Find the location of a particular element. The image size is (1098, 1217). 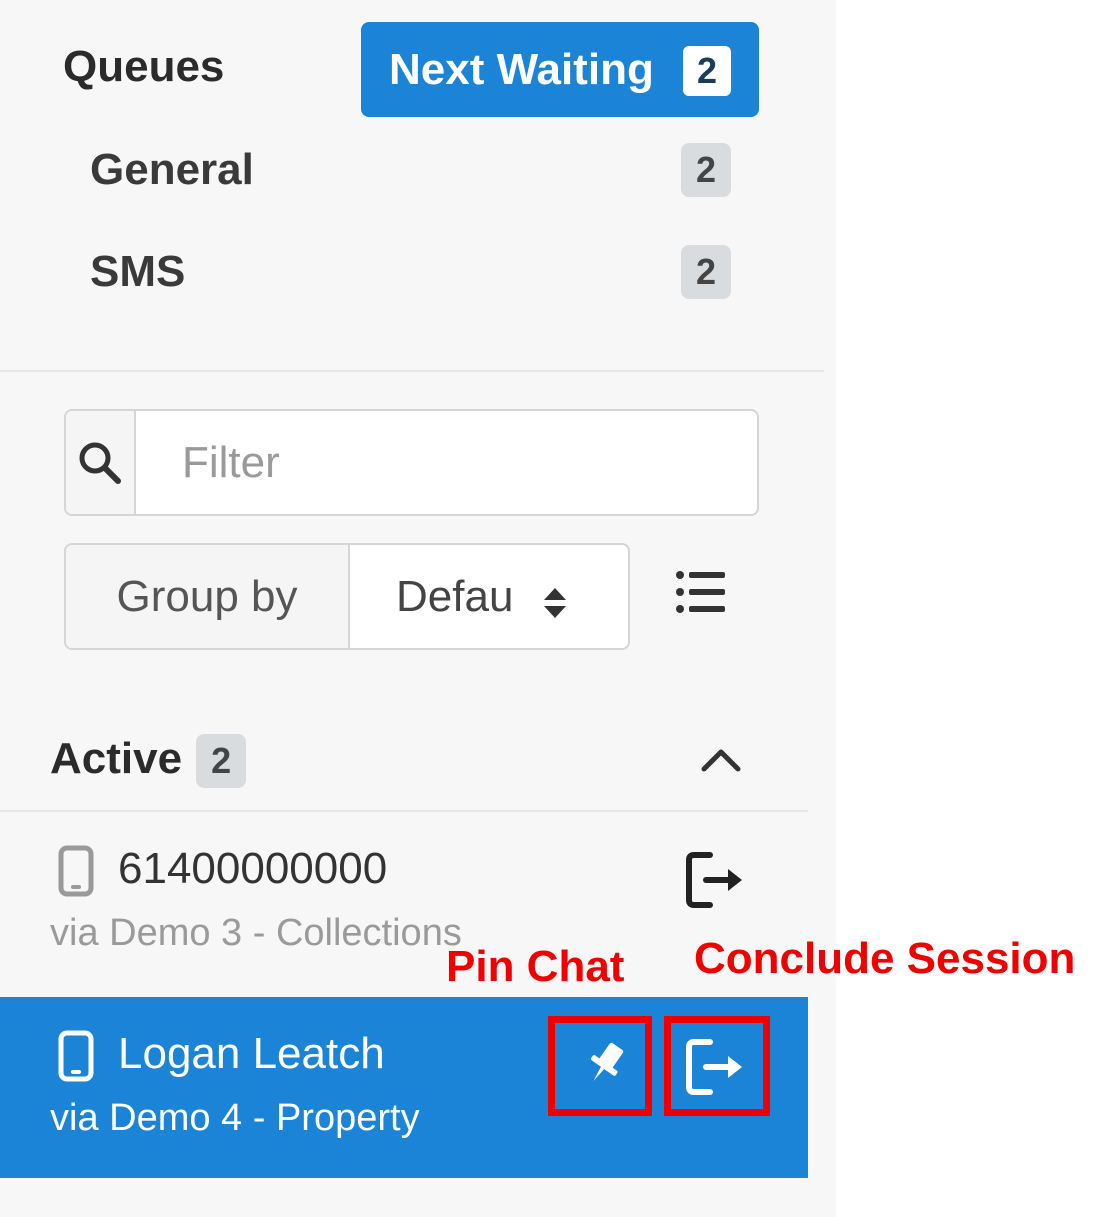

group-by-selected-value: Defau is located at coordinates (455, 596).